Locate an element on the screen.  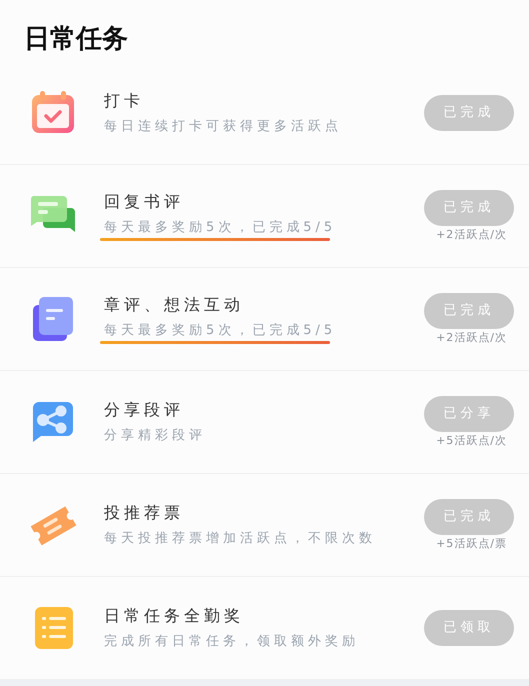
task-title: 章评、想法互动 is located at coordinates (174, 305).